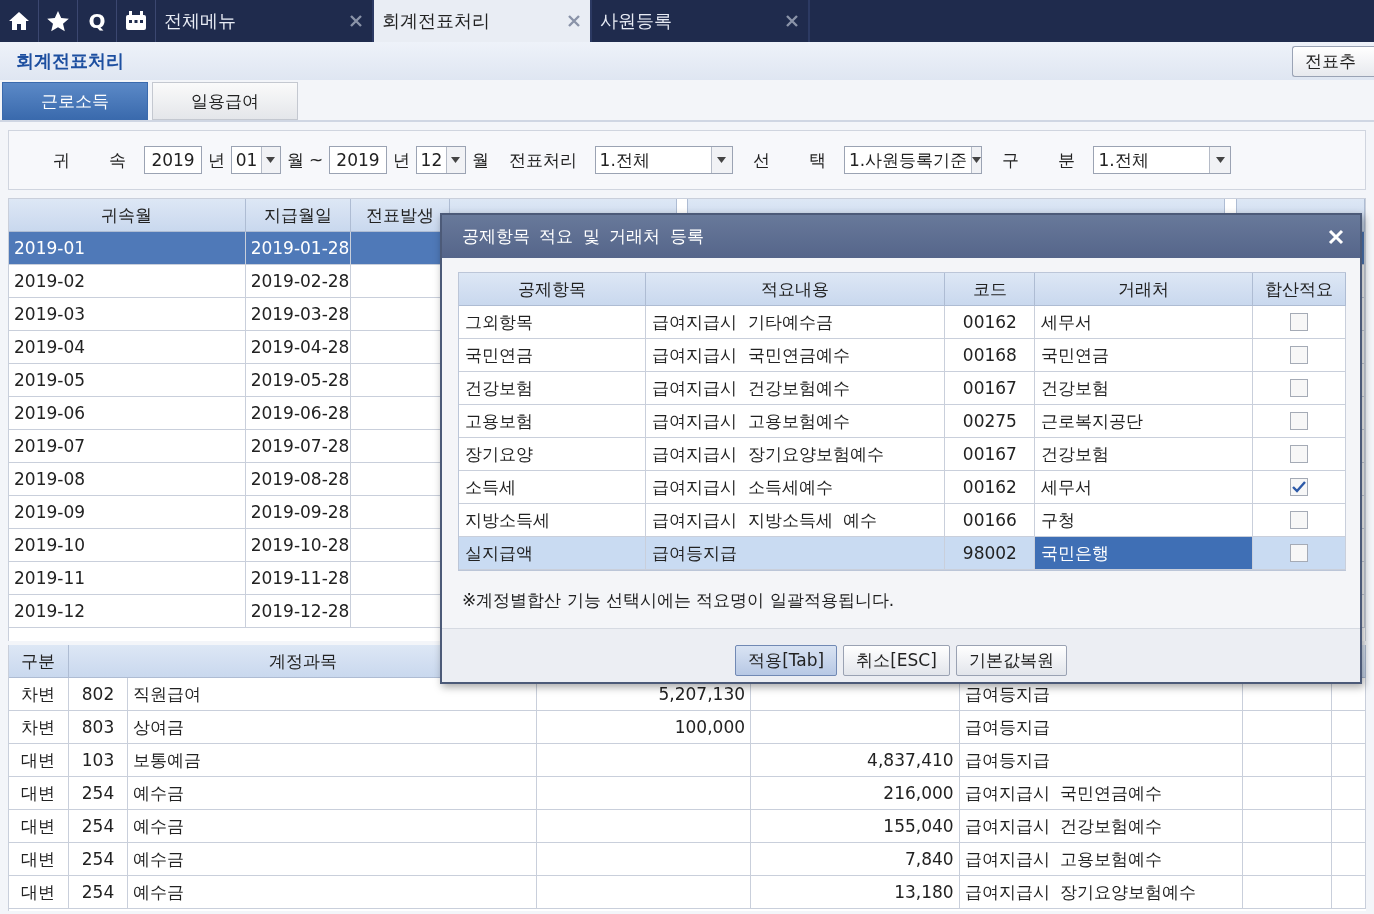 Image resolution: width=1374 pixels, height=914 pixels. I want to click on table-cell: 국민은행, so click(1144, 553).